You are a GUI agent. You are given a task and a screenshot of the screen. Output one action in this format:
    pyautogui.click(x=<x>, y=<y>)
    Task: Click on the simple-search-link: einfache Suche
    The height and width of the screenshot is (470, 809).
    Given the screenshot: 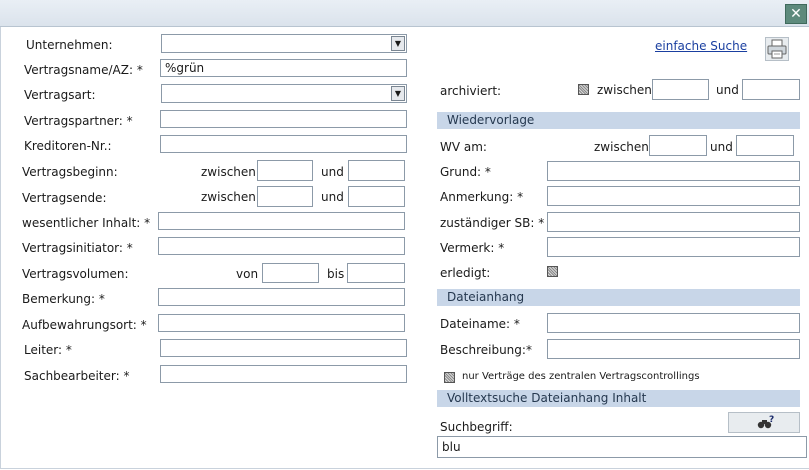 What is the action you would take?
    pyautogui.click(x=701, y=46)
    